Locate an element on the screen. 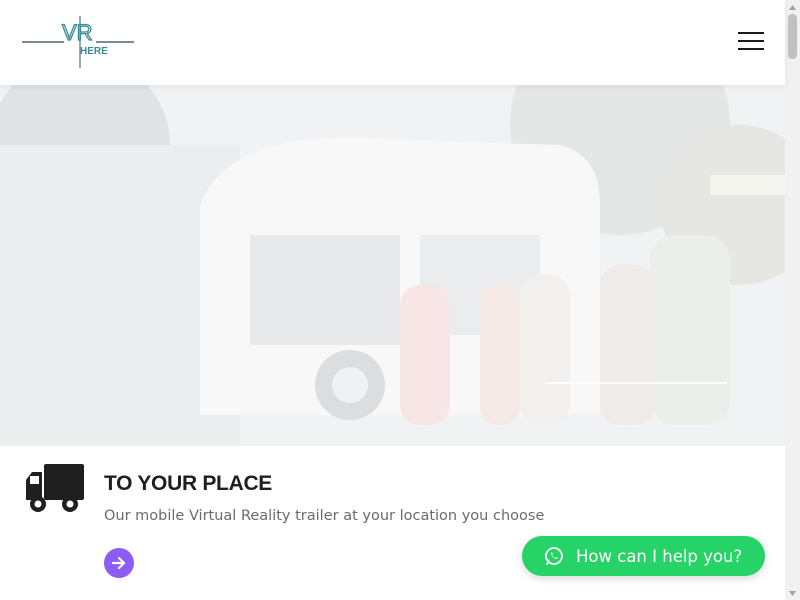 The height and width of the screenshot is (600, 800). feature-title: TO YOUR PLACE is located at coordinates (188, 483).